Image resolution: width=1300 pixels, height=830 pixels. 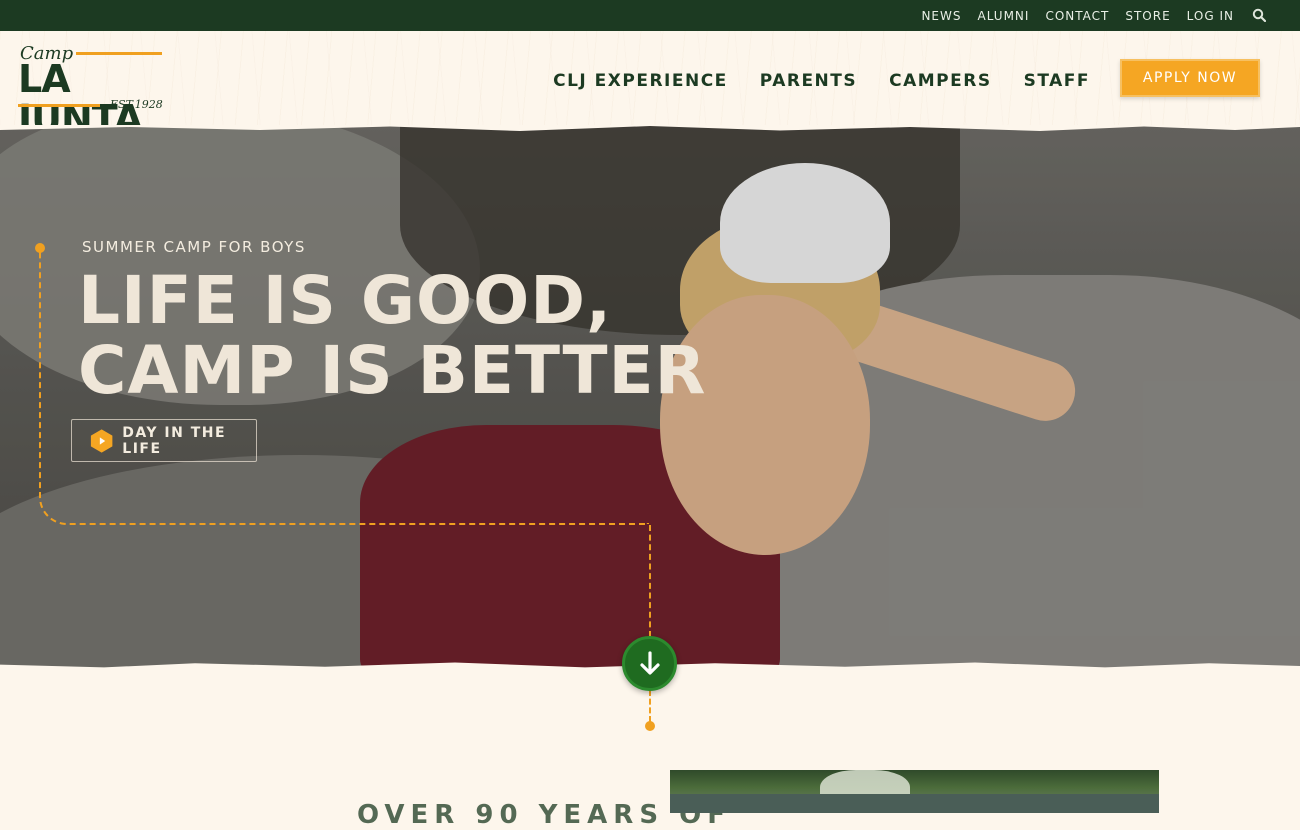 What do you see at coordinates (345, 300) in the screenshot?
I see `hero-headline-line: LIFE IS GOOD,` at bounding box center [345, 300].